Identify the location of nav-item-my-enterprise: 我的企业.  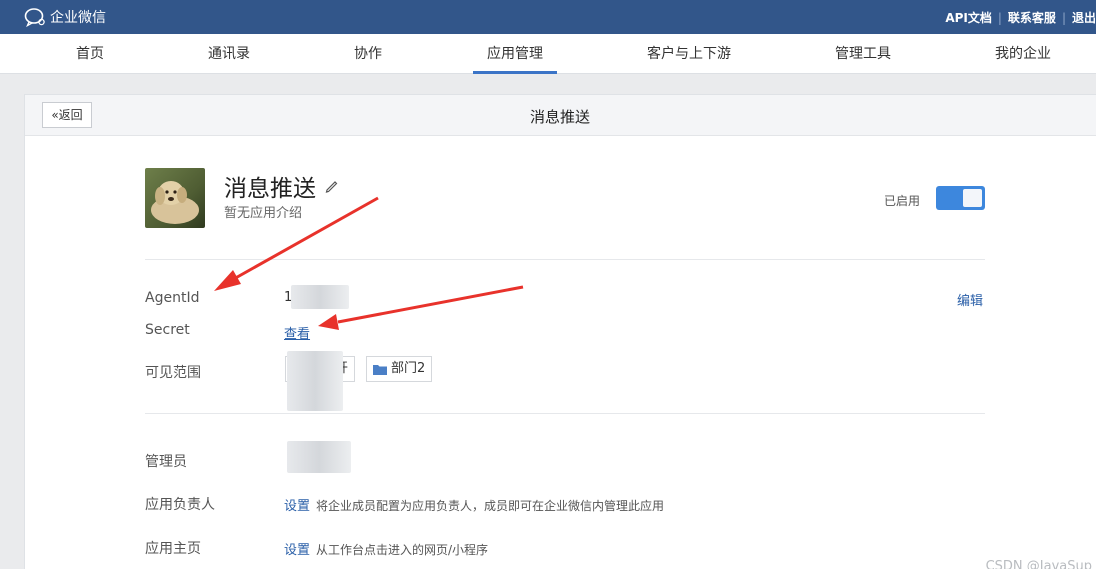
(1023, 54).